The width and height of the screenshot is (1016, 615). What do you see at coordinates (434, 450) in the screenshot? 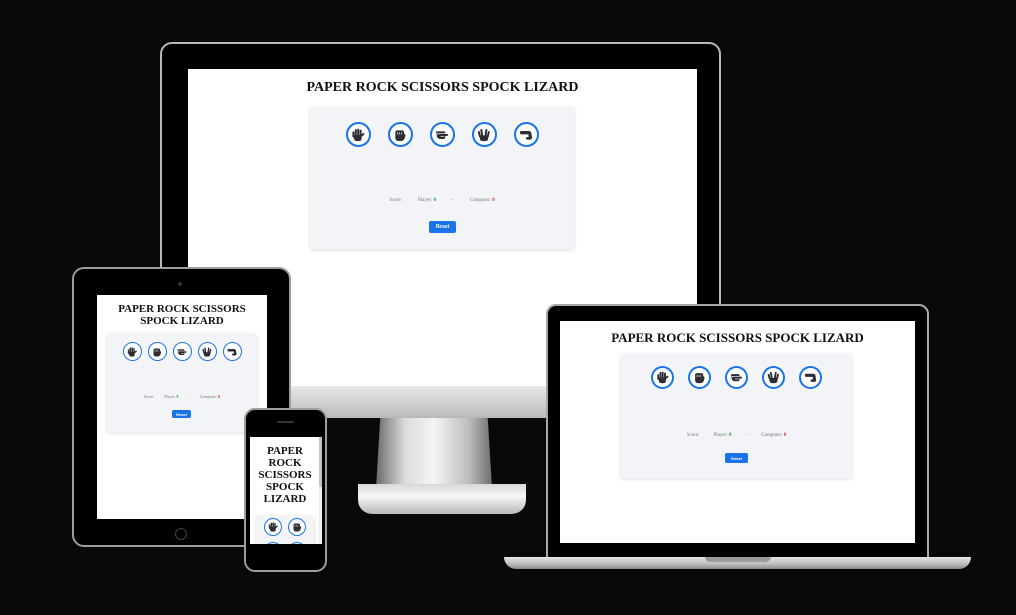
I see `desktop-stand-neck` at bounding box center [434, 450].